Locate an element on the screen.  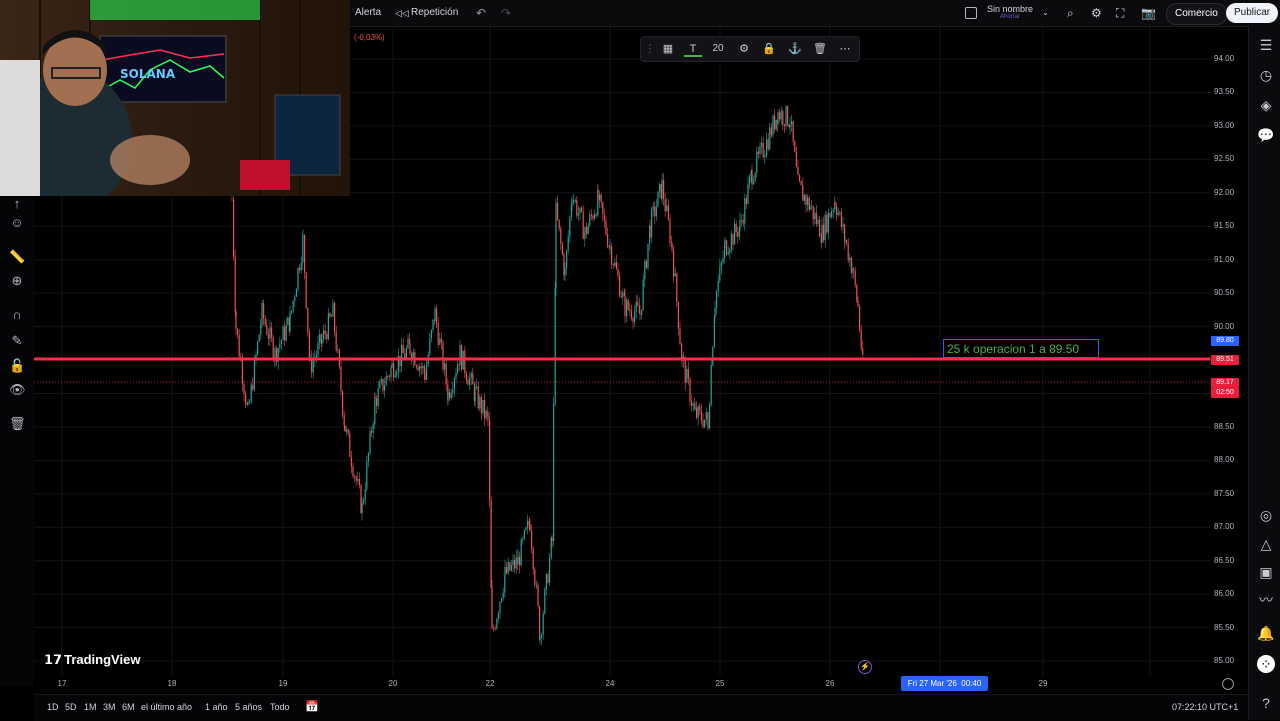
lock-icon: 🔓 is located at coordinates (17, 366).